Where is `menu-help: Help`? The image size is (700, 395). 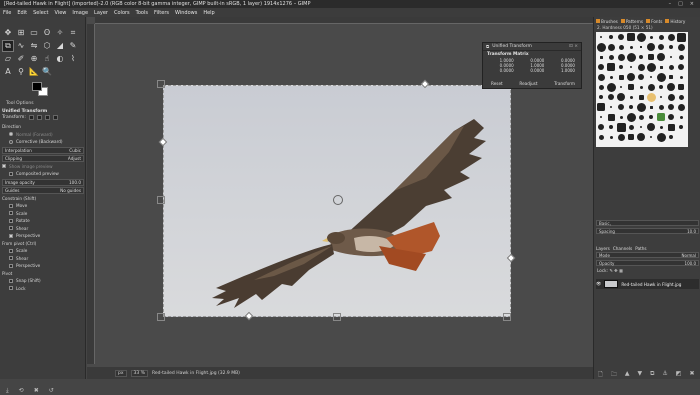
menu-help: Help is located at coordinates (208, 13).